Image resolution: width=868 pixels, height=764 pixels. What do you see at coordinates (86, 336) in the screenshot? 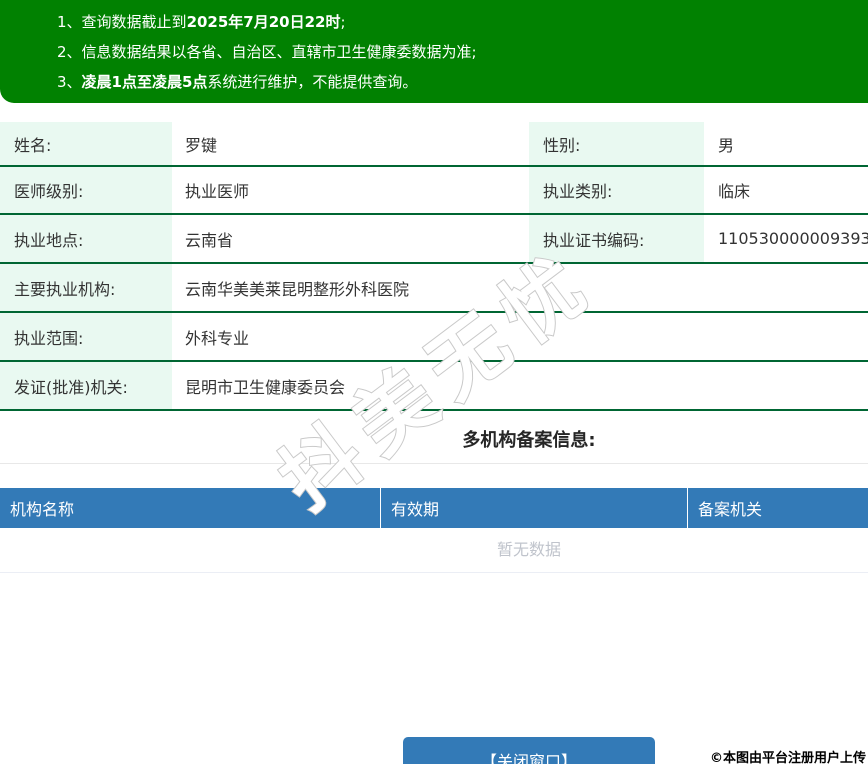
I see `practice-scope-label: 执业范围:` at bounding box center [86, 336].